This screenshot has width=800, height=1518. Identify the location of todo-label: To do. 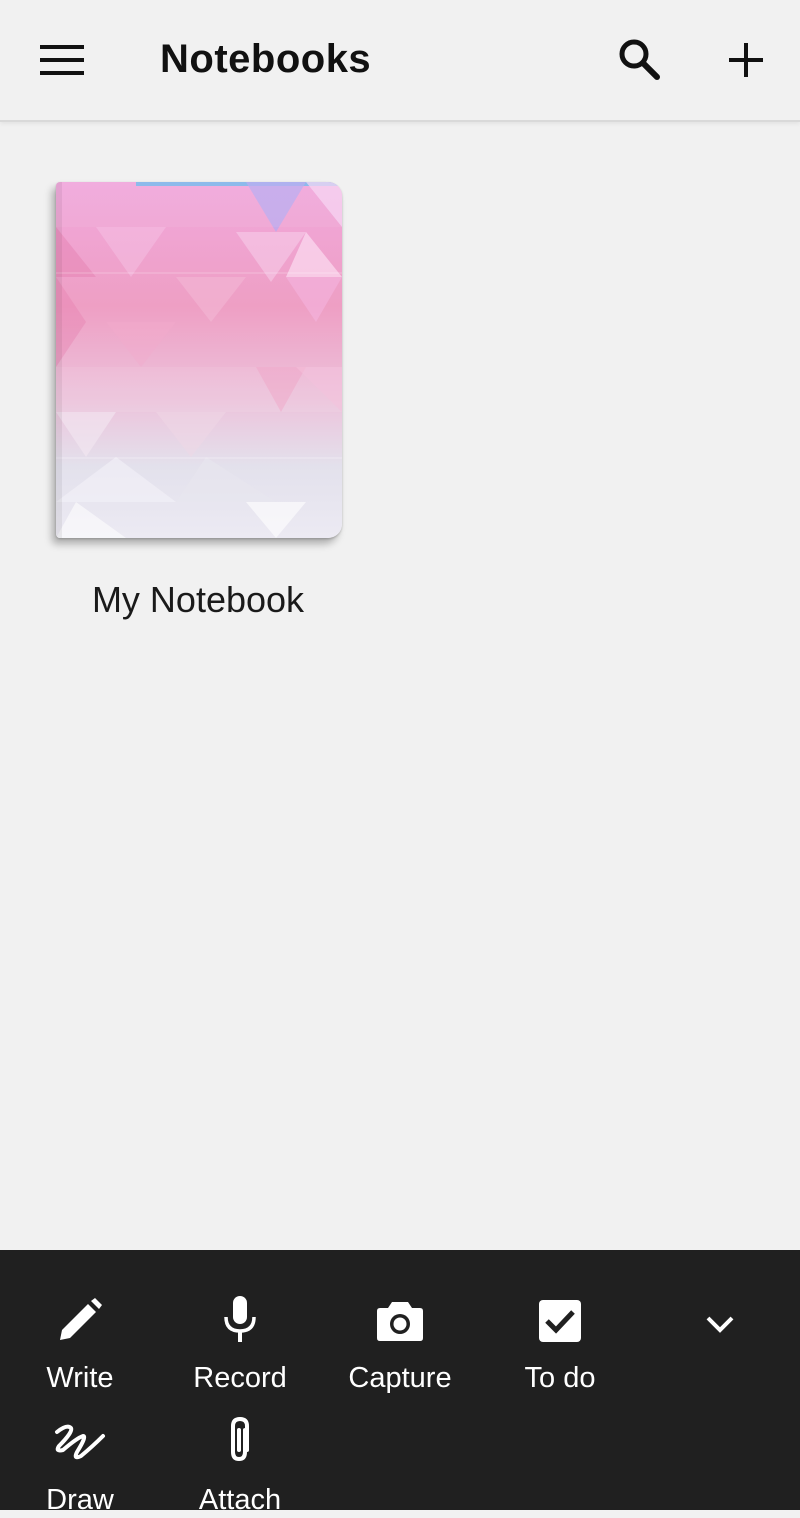
(560, 1378).